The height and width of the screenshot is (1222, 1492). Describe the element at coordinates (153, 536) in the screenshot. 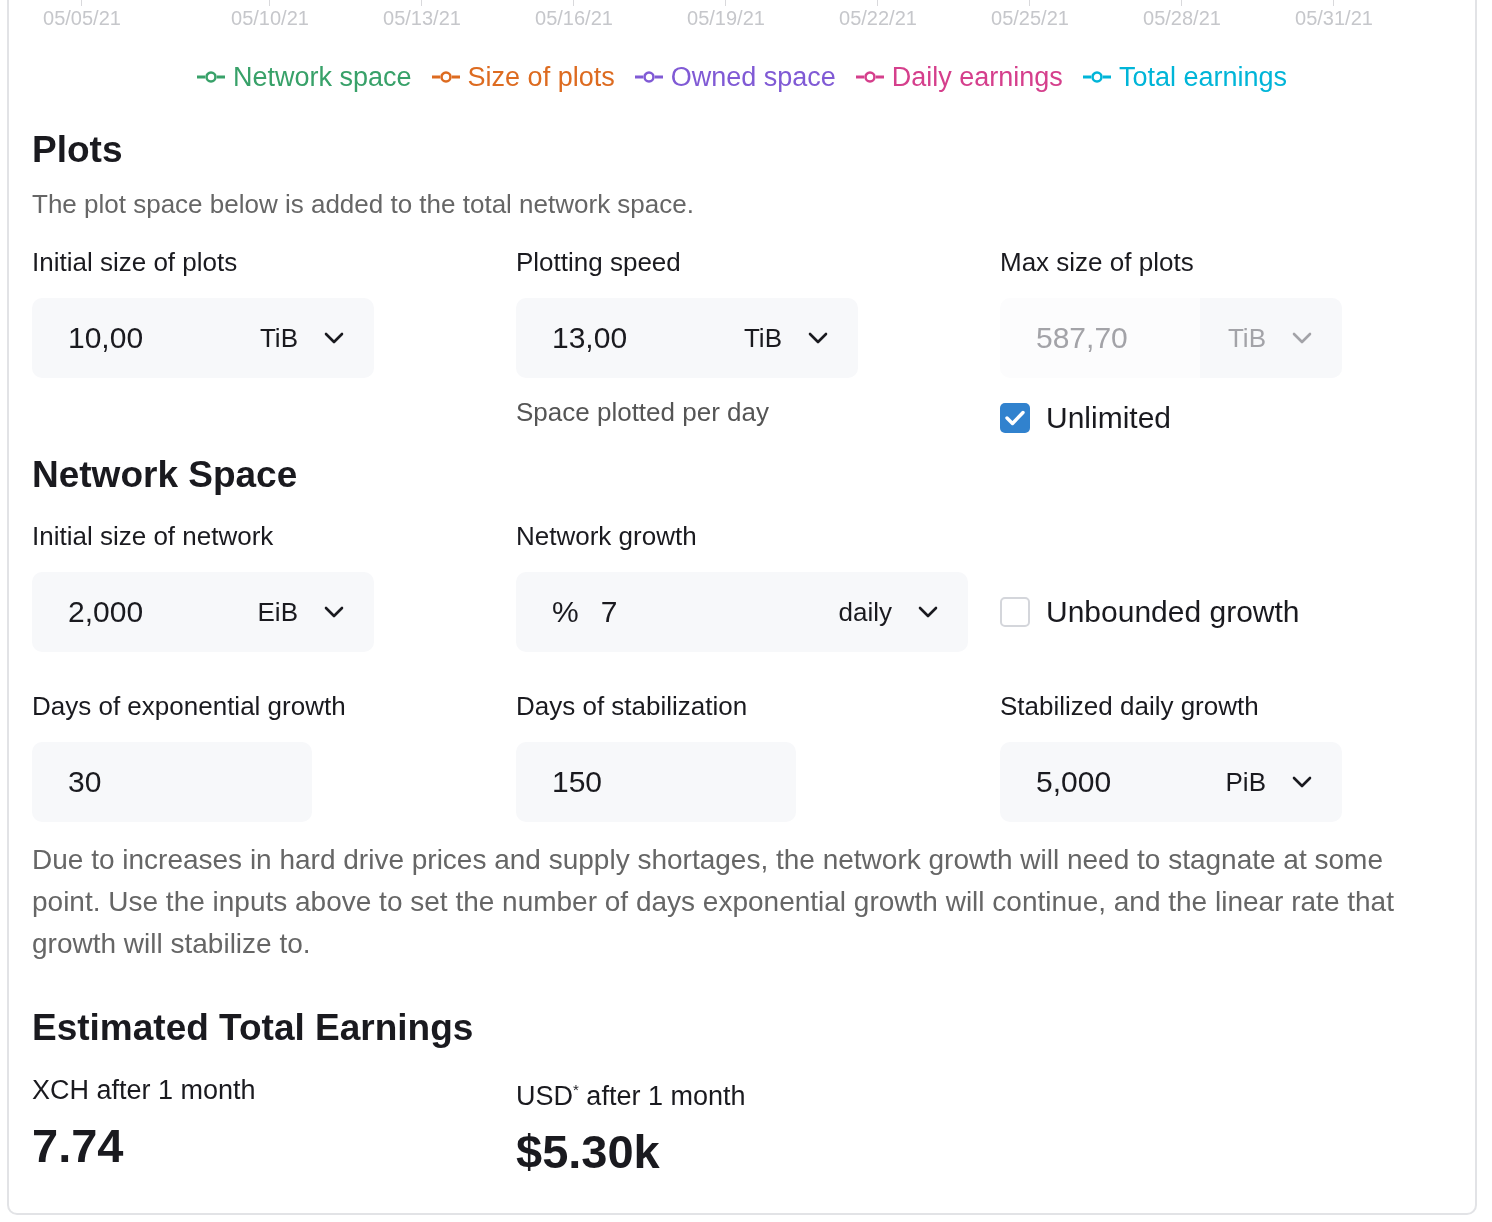

I see `field-label: Initial size of network` at that location.